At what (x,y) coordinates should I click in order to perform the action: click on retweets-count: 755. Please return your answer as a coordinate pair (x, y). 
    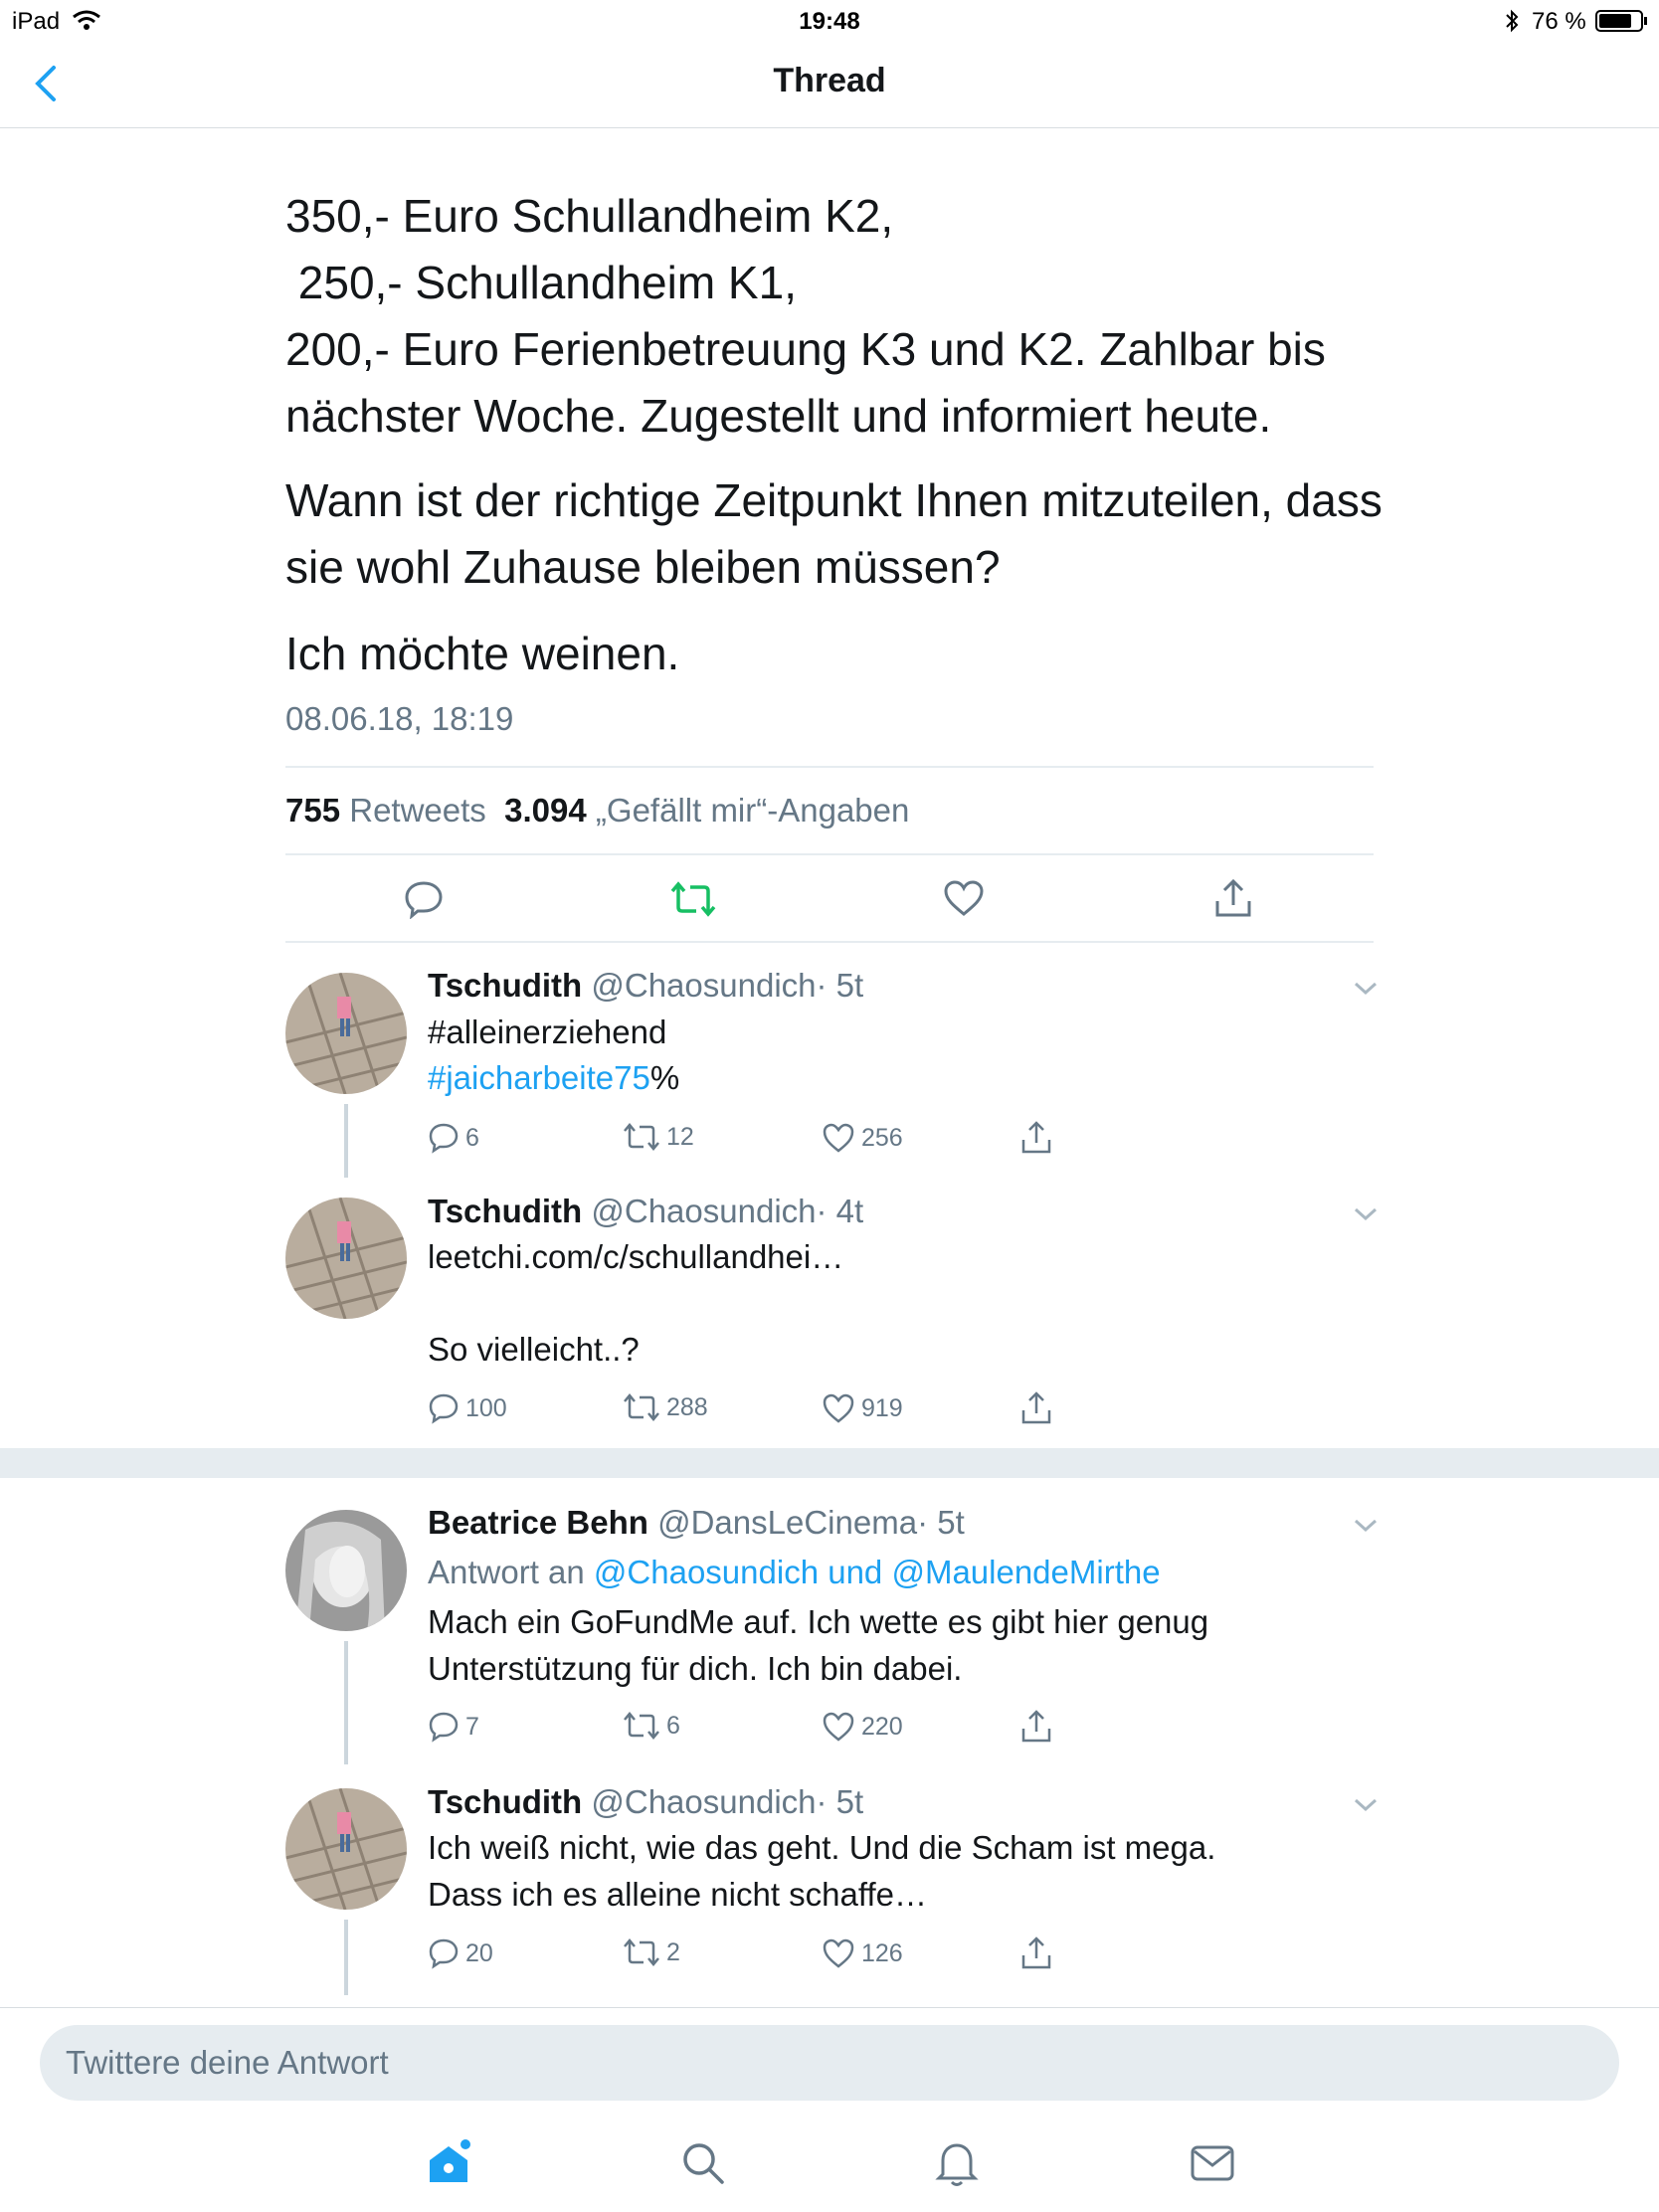
    Looking at the image, I should click on (312, 810).